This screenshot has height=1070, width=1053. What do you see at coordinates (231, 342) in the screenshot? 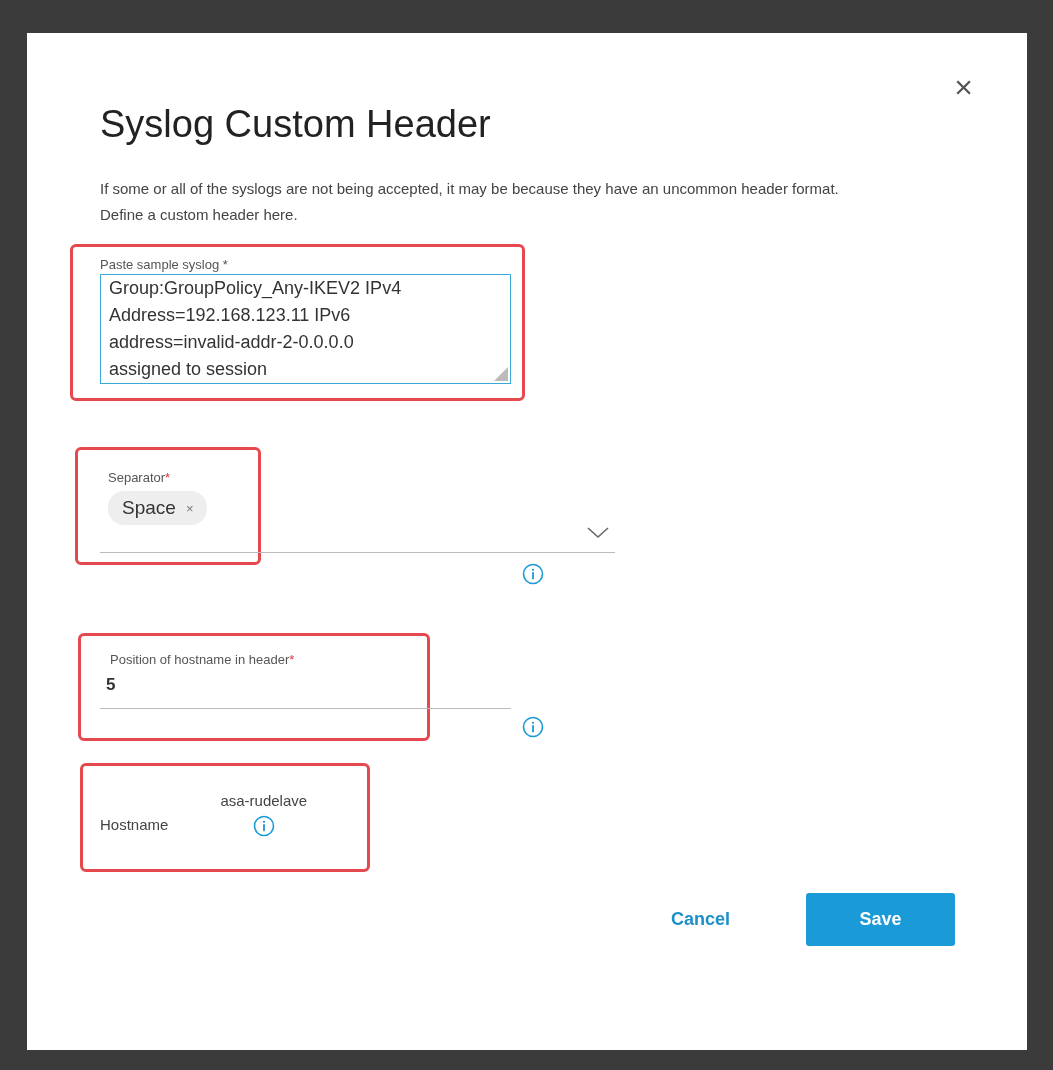
I see `text-line: address=invalid-addr-2-0.0.0.0` at bounding box center [231, 342].